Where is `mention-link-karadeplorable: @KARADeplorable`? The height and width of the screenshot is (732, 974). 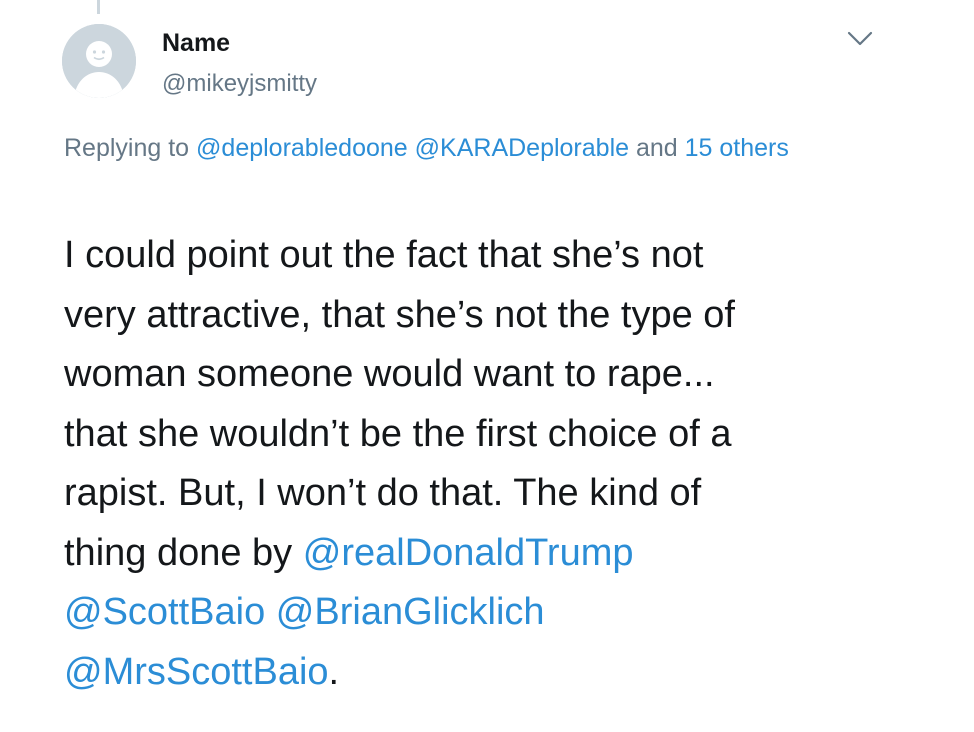
mention-link-karadeplorable: @KARADeplorable is located at coordinates (522, 148).